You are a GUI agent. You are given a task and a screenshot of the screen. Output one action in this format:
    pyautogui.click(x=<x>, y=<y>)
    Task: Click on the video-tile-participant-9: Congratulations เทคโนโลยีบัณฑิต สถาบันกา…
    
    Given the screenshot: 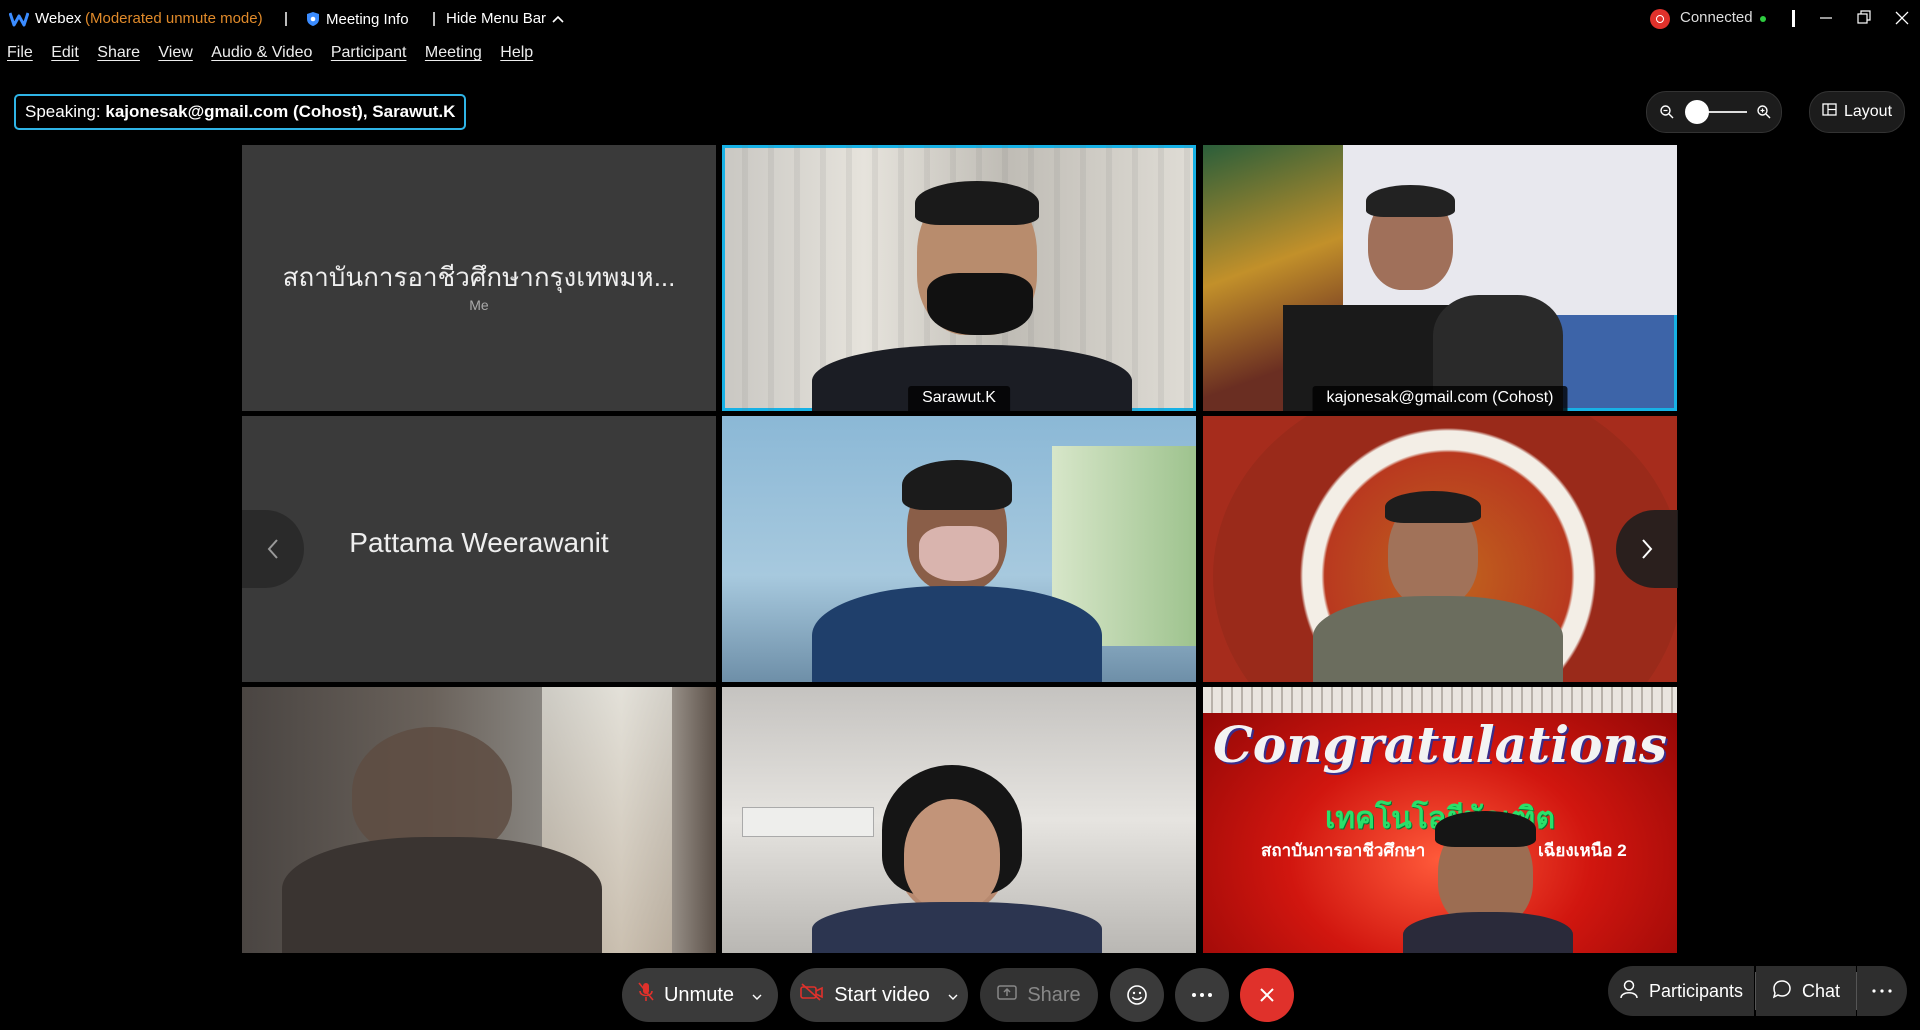 What is the action you would take?
    pyautogui.click(x=1440, y=820)
    